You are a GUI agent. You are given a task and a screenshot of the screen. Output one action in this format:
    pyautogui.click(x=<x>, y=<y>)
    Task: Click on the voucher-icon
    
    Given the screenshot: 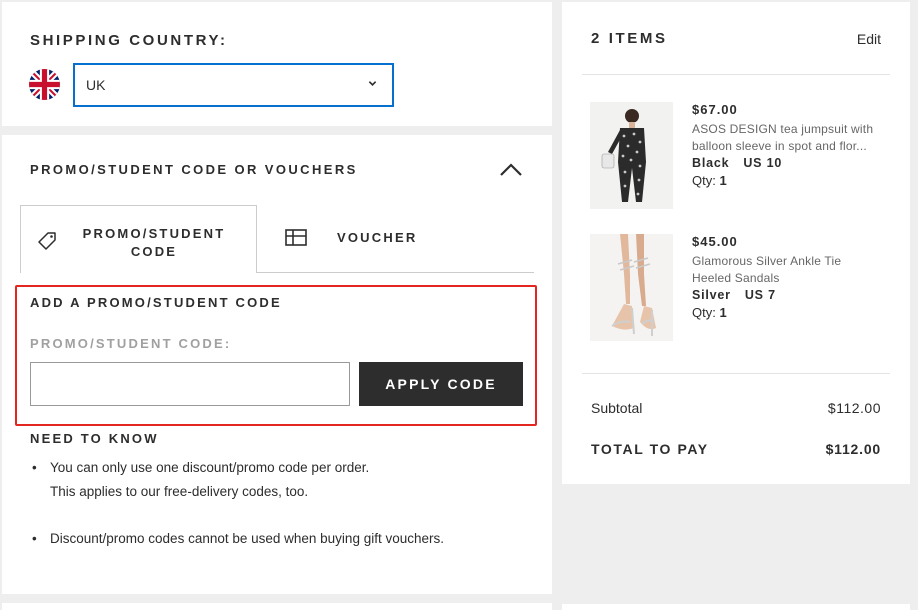 What is the action you would take?
    pyautogui.click(x=296, y=237)
    